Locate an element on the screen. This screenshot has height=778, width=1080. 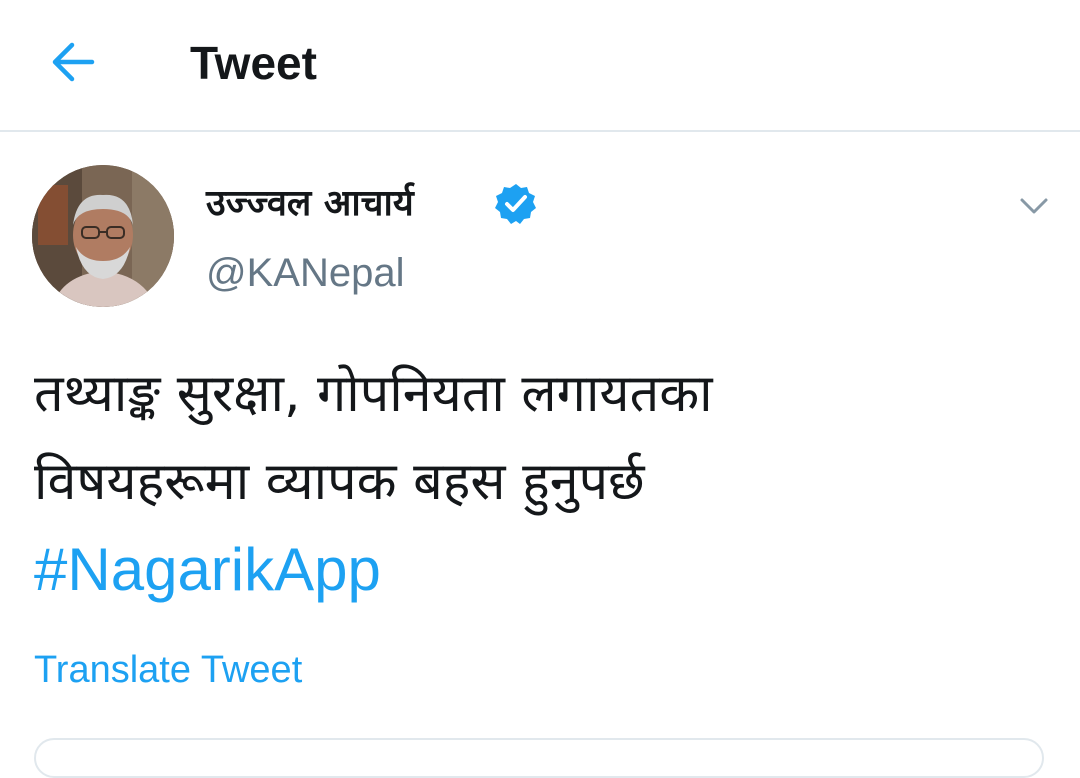
hashtag-link: #NagarikApp is located at coordinates (539, 570).